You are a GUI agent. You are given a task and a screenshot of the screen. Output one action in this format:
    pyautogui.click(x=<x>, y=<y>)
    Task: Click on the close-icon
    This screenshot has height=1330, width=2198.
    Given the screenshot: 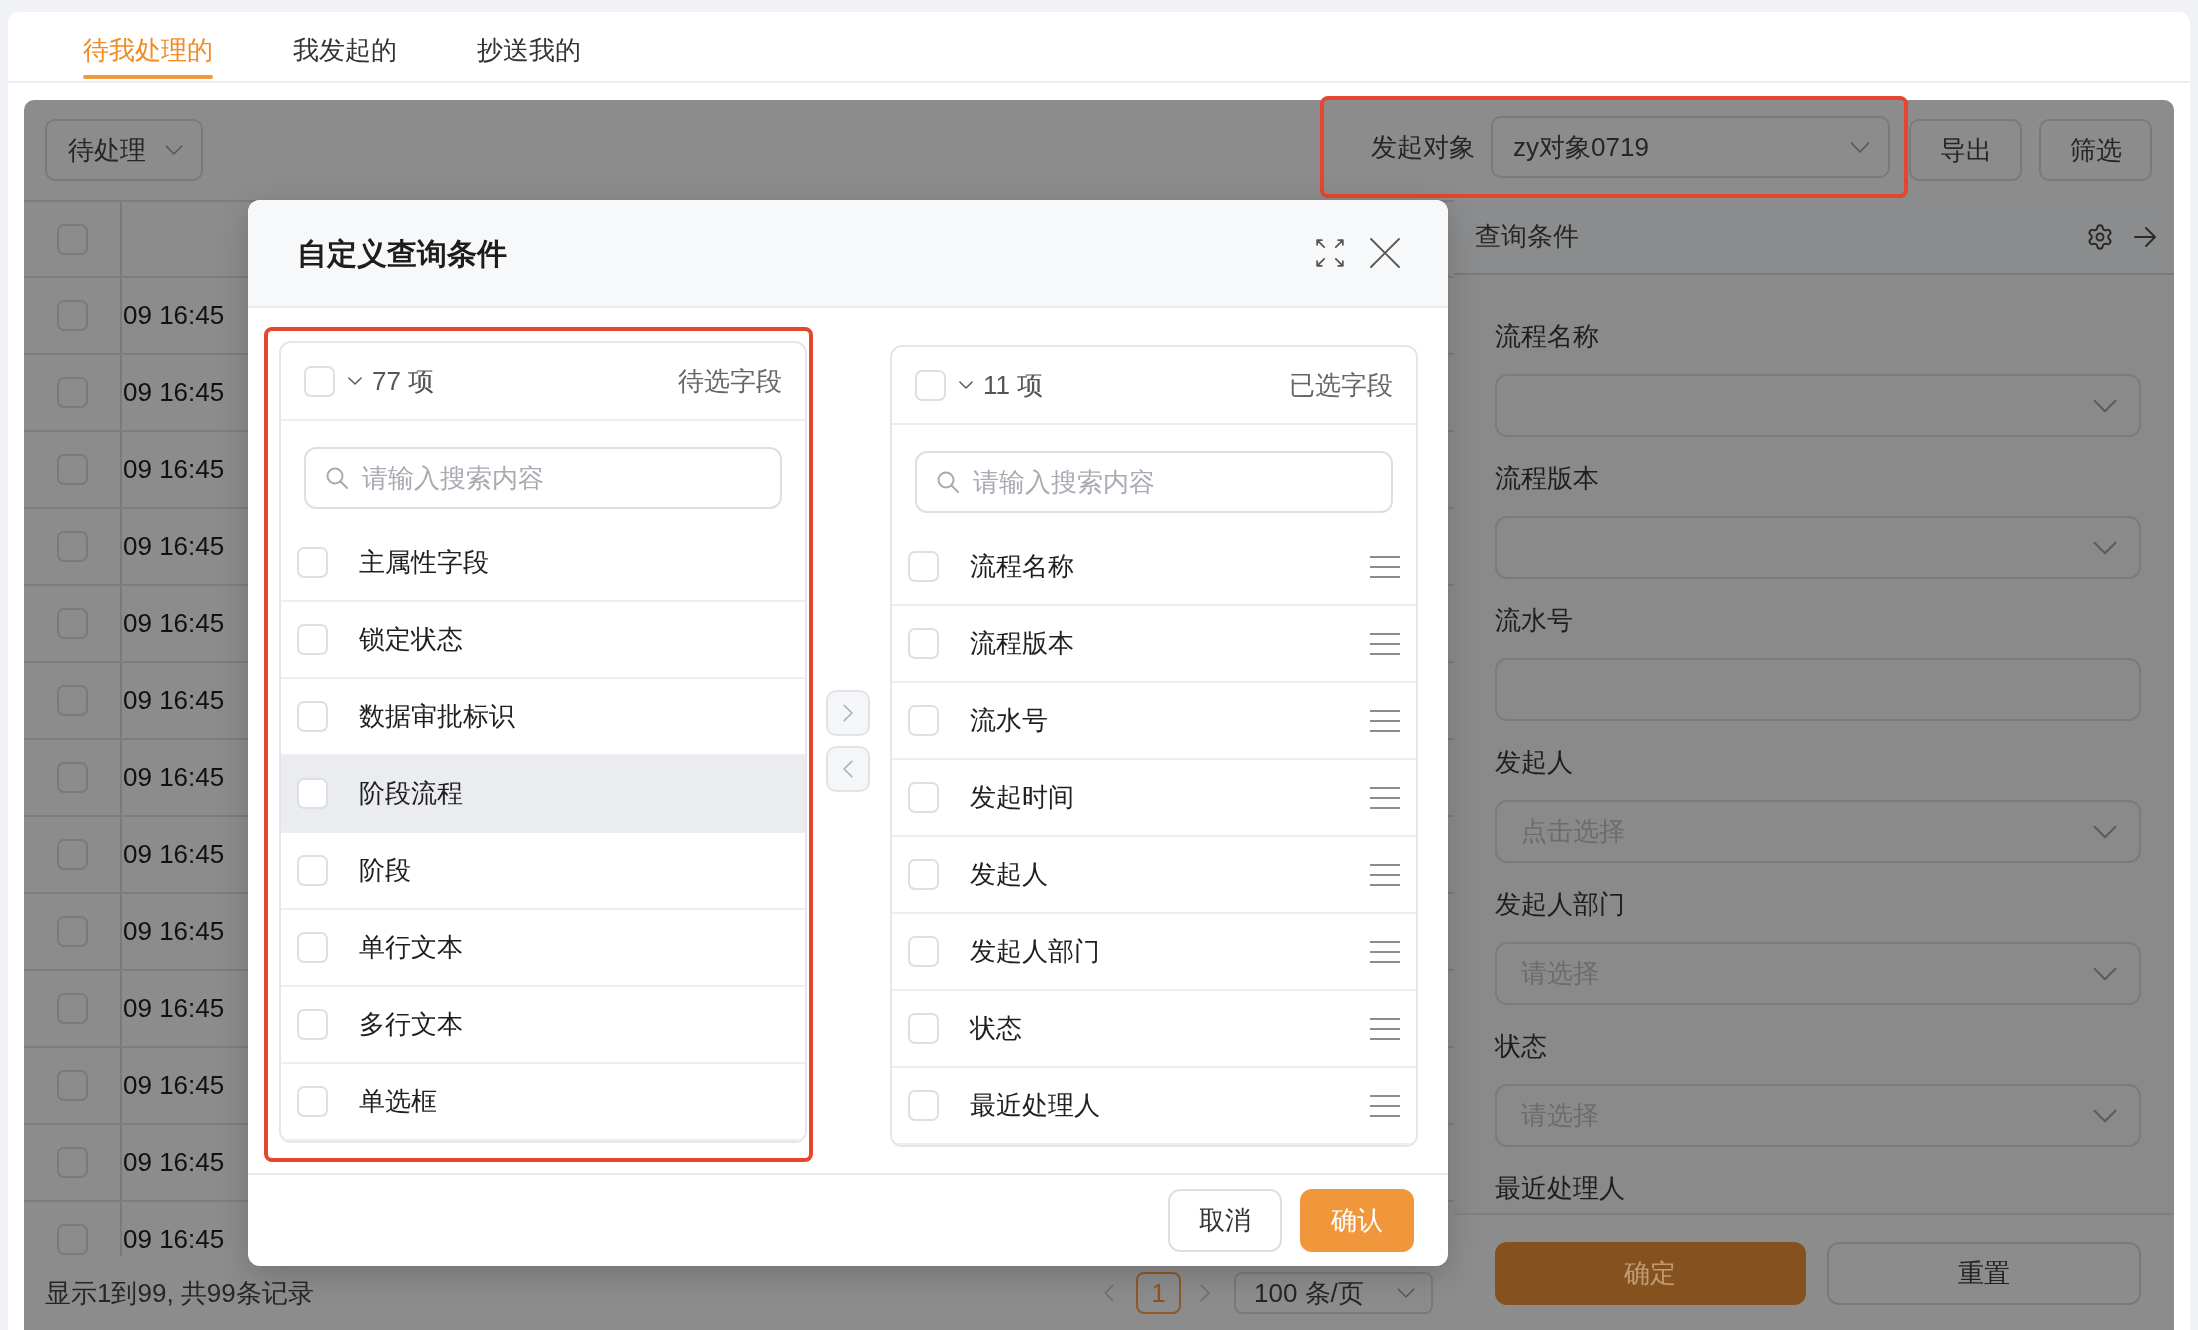 What is the action you would take?
    pyautogui.click(x=1385, y=253)
    